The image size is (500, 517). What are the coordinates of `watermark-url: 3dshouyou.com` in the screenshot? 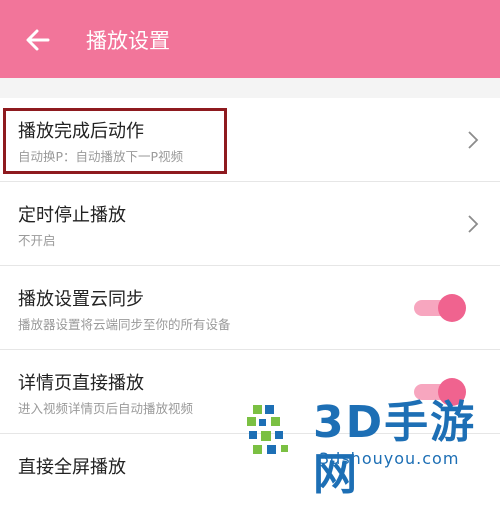 It's located at (389, 458).